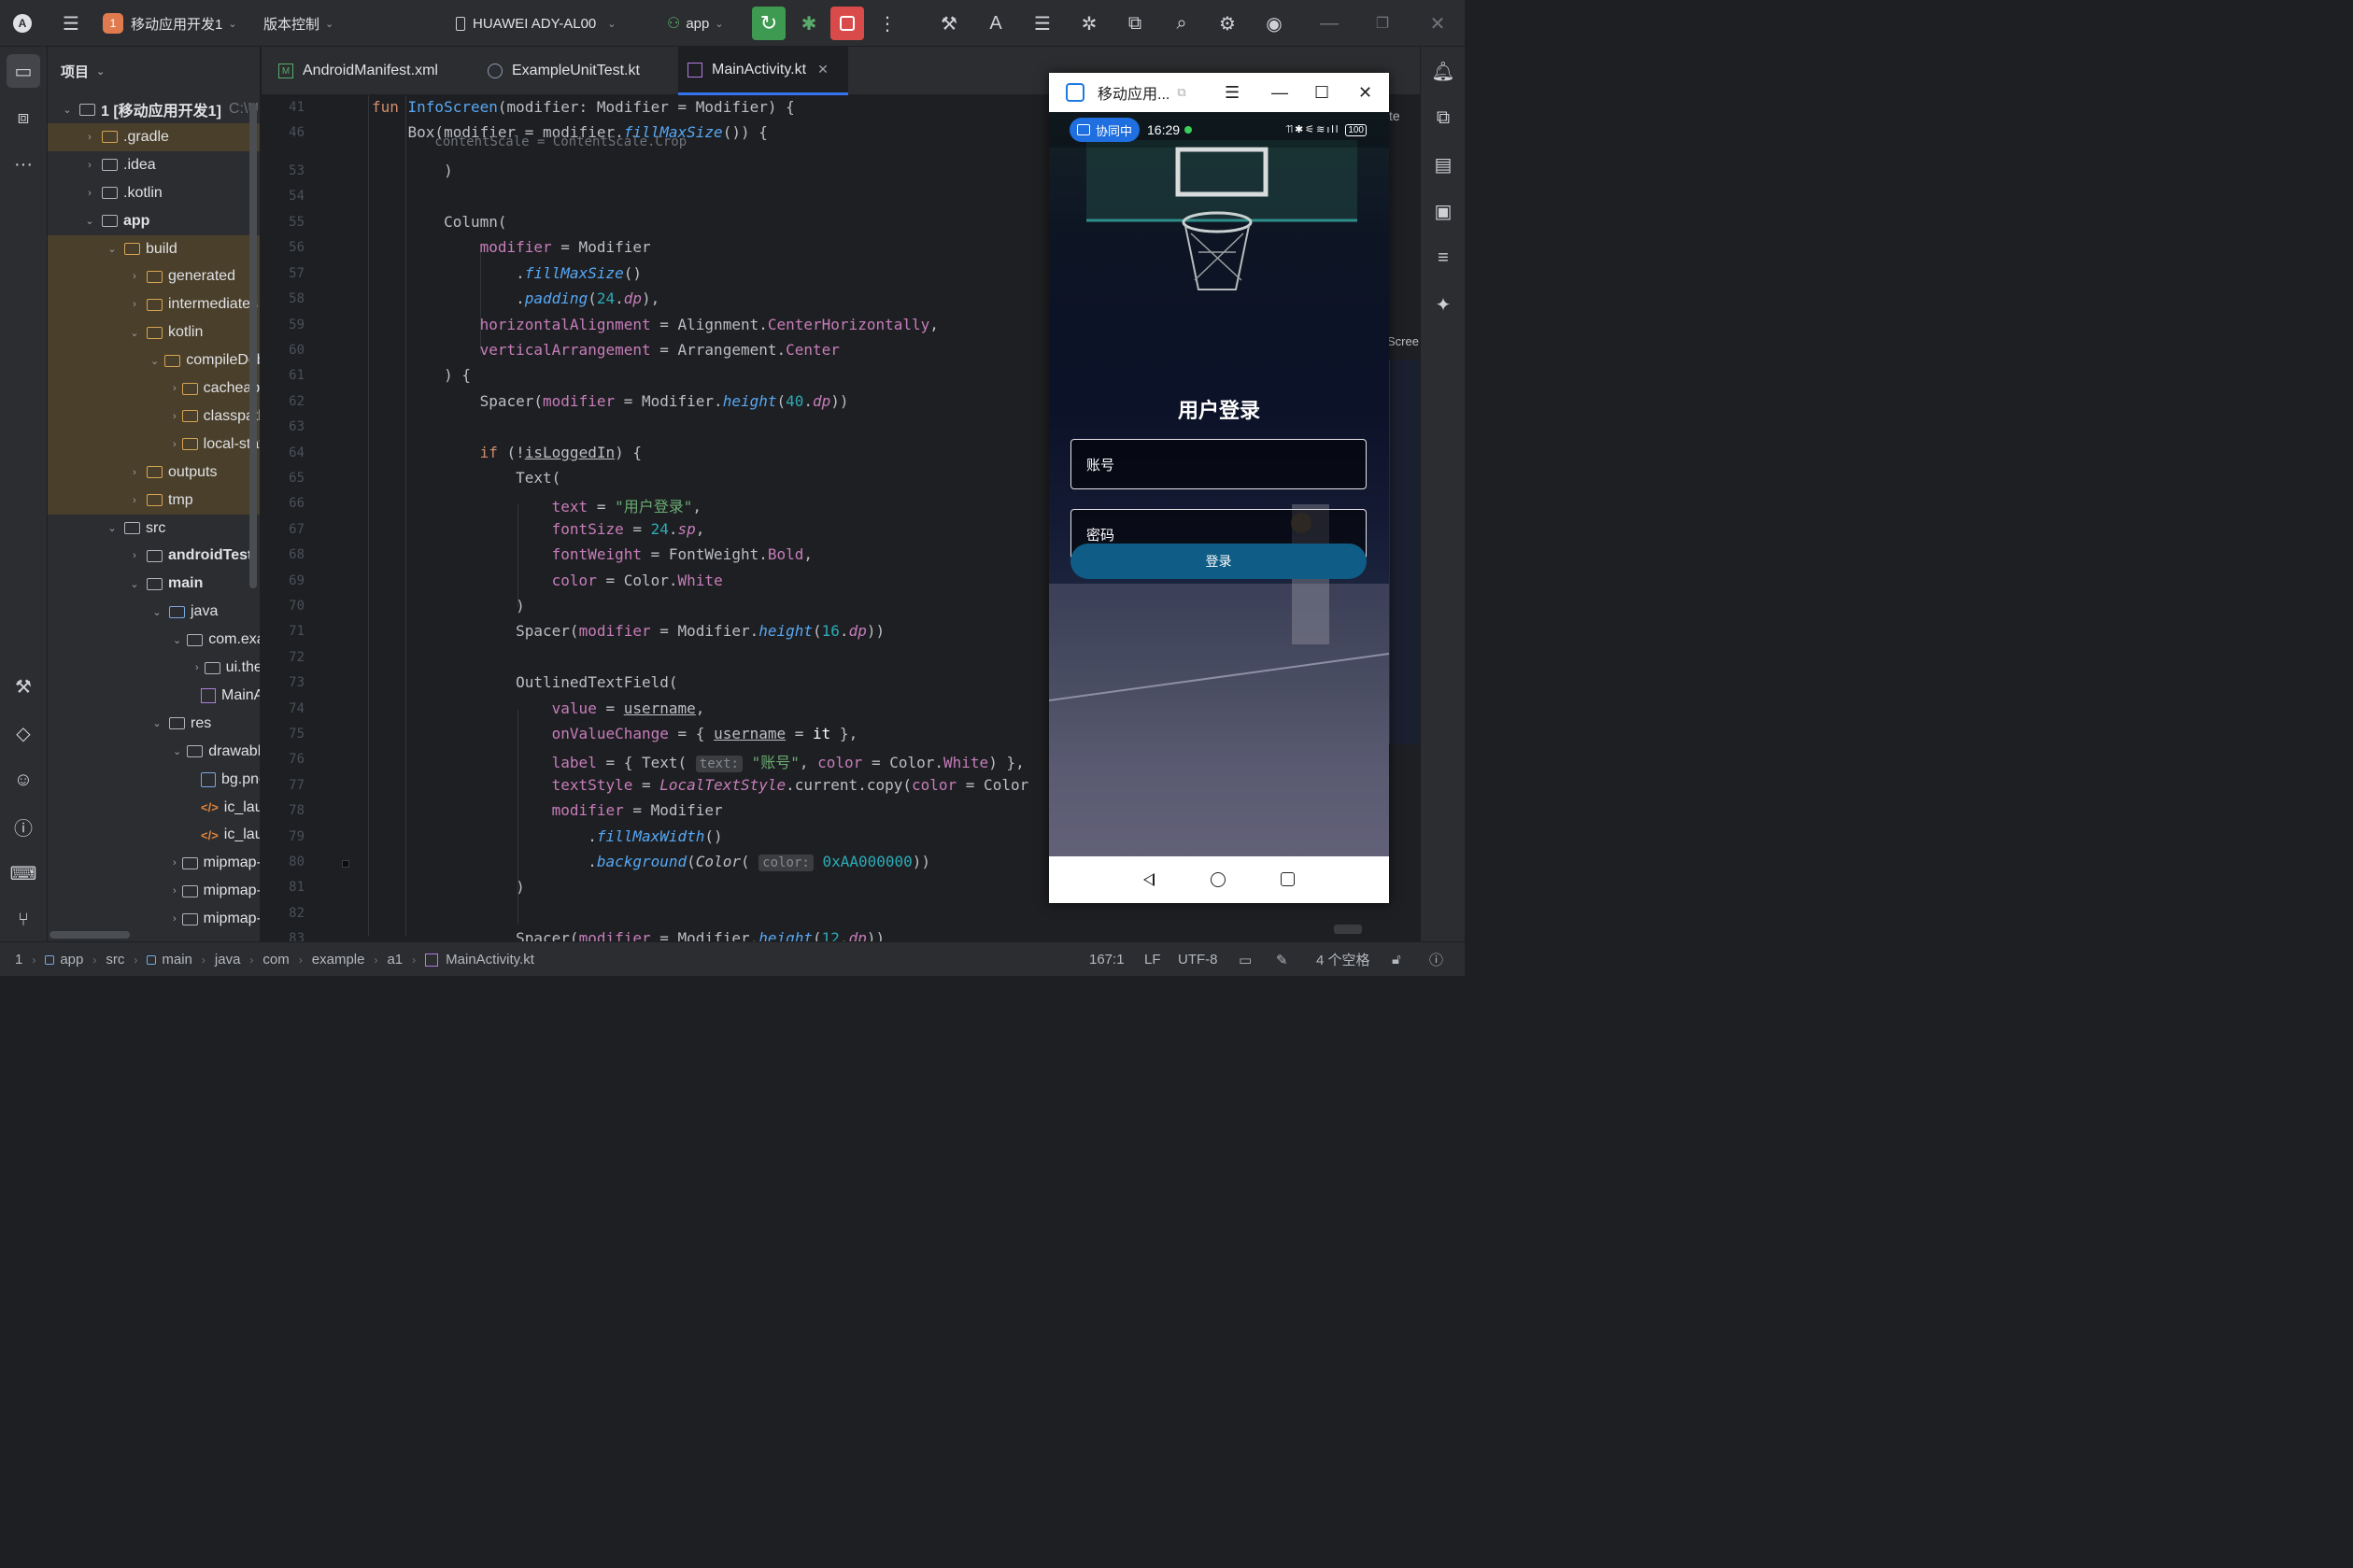 The image size is (2353, 1568). What do you see at coordinates (23, 117) in the screenshot?
I see `structure-tool-button: ⧈` at bounding box center [23, 117].